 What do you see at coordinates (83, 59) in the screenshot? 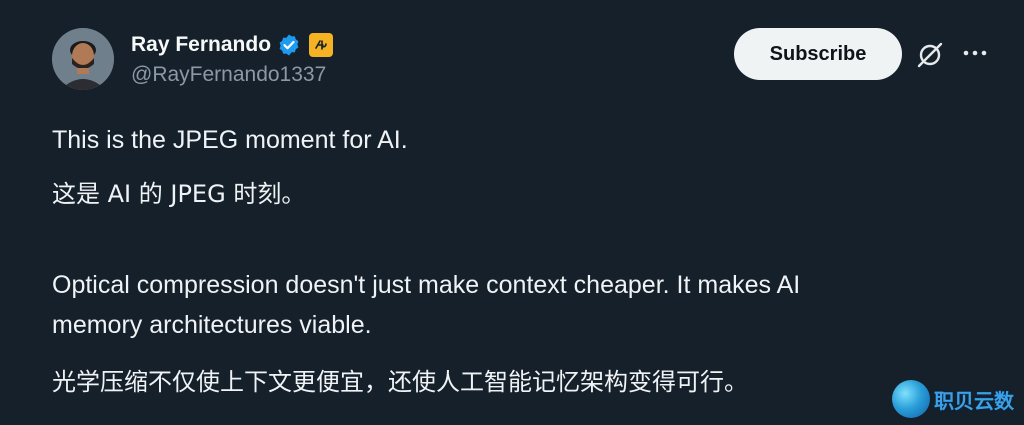
I see `avatar` at bounding box center [83, 59].